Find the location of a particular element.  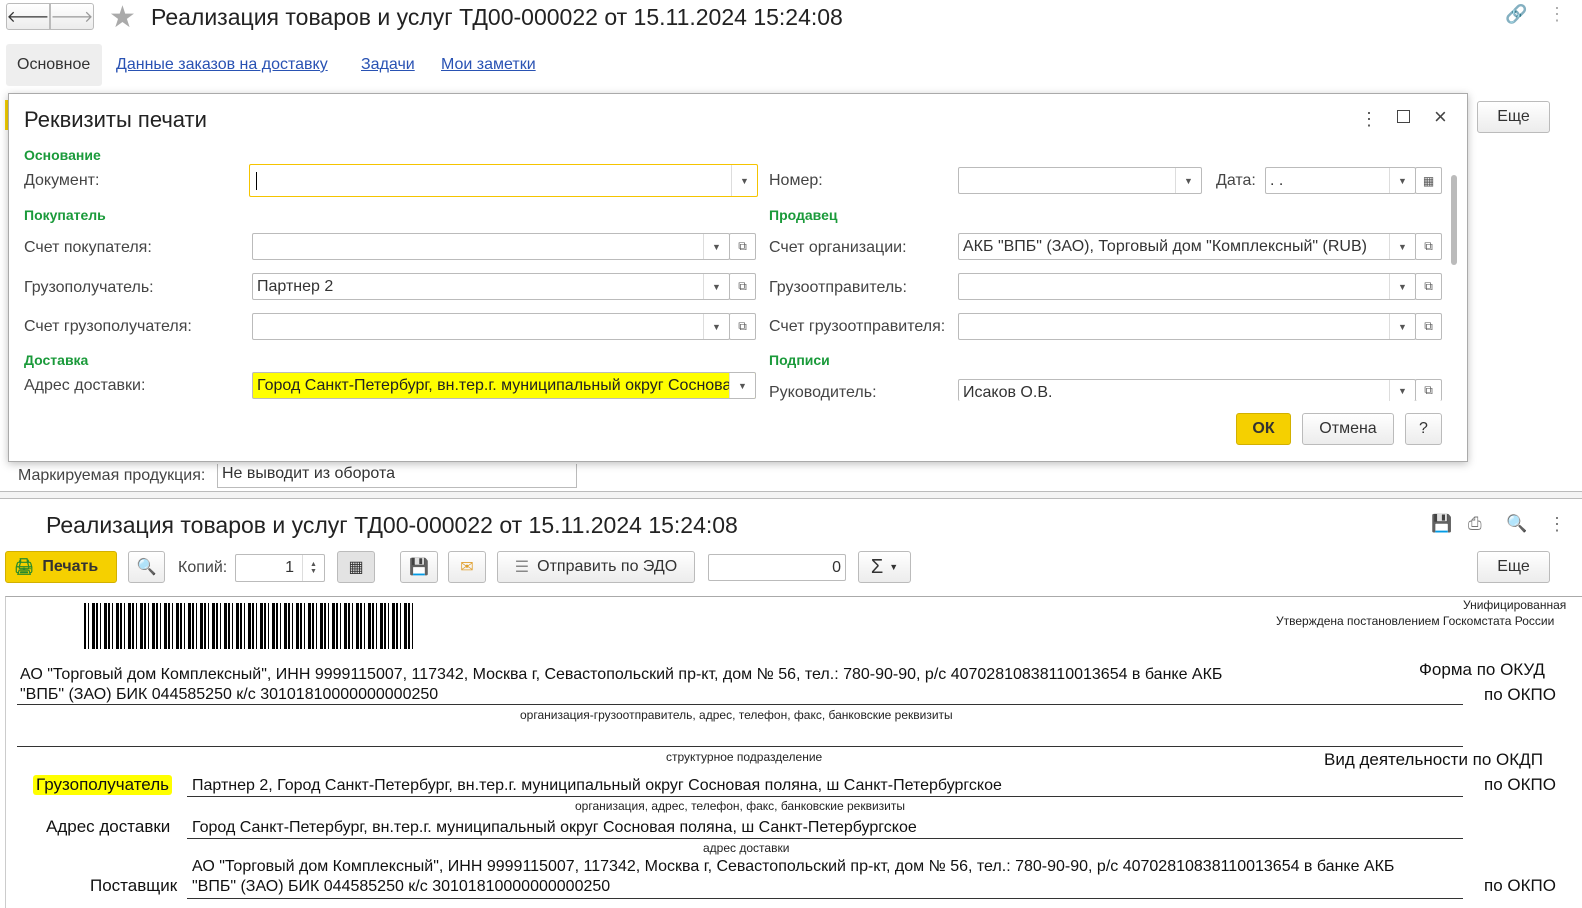

section-basis: Основание is located at coordinates (62, 155).